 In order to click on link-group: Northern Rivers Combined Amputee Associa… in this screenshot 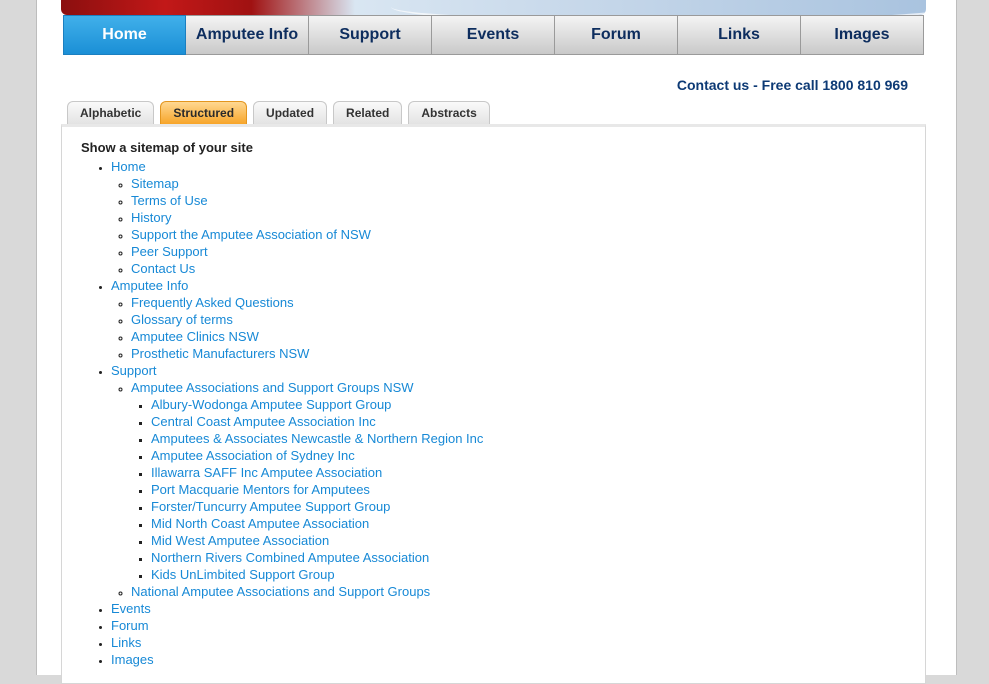, I will do `click(290, 557)`.